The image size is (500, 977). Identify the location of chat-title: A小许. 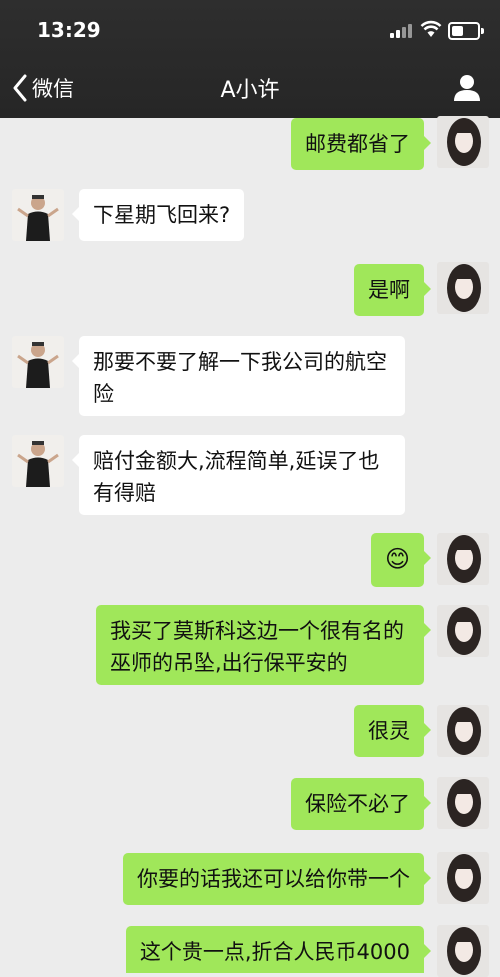
(250, 90).